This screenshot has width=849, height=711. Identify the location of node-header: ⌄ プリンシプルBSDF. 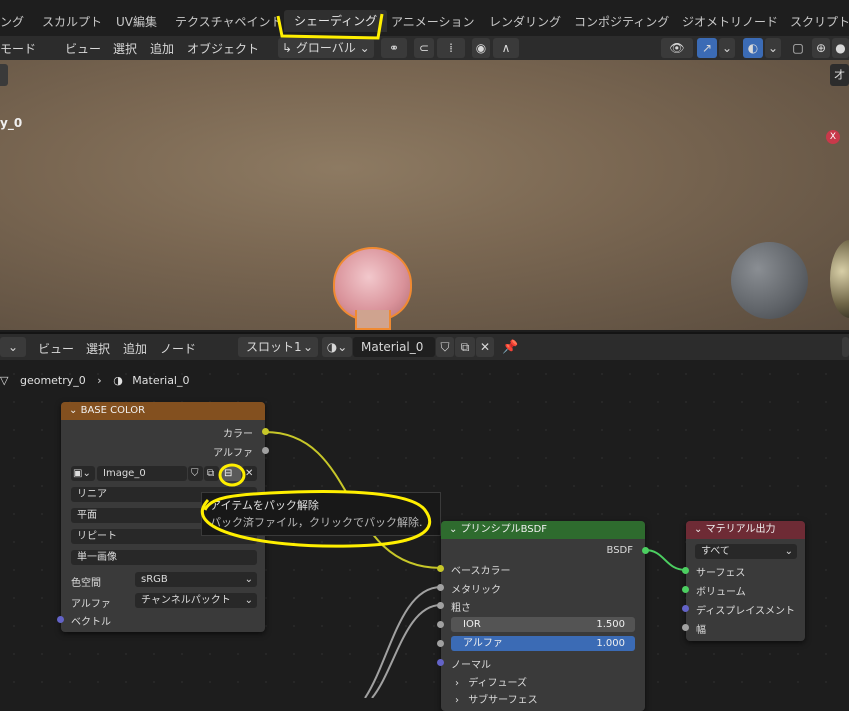
(543, 530).